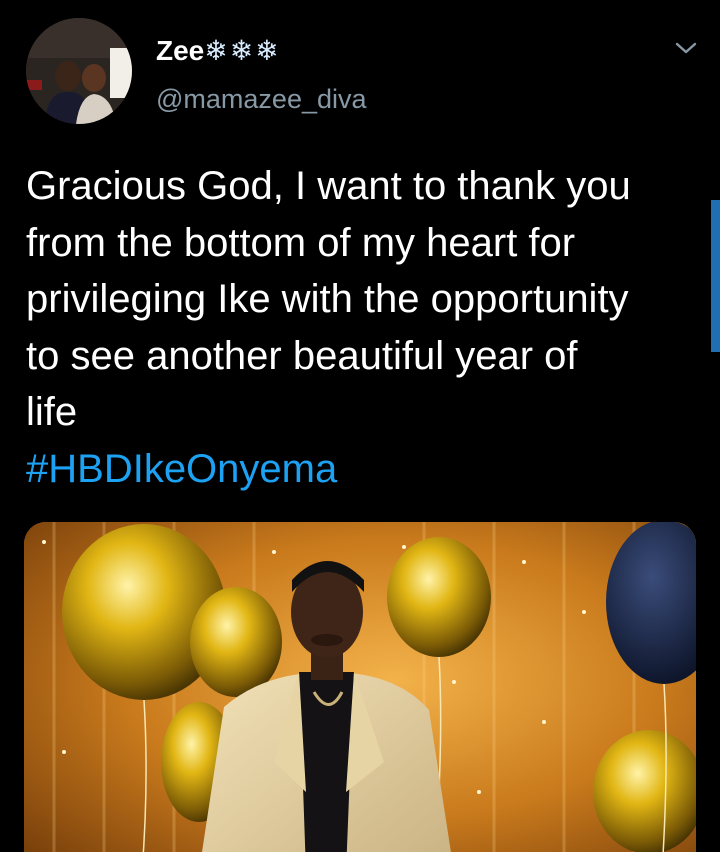 This screenshot has width=720, height=852. What do you see at coordinates (715, 276) in the screenshot?
I see `scrollbar` at bounding box center [715, 276].